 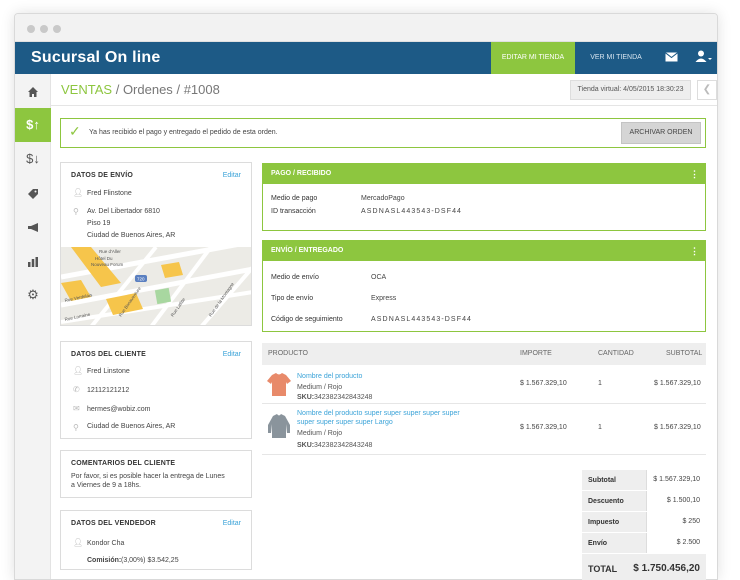 I want to click on mail-icon, so click(x=671, y=57).